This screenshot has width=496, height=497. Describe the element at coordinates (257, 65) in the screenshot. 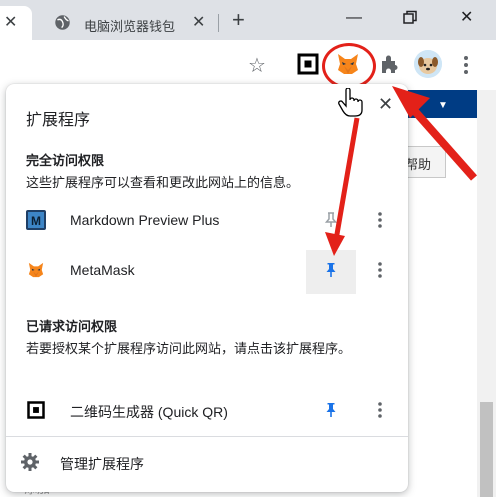

I see `bookmark-star-icon: ☆` at that location.